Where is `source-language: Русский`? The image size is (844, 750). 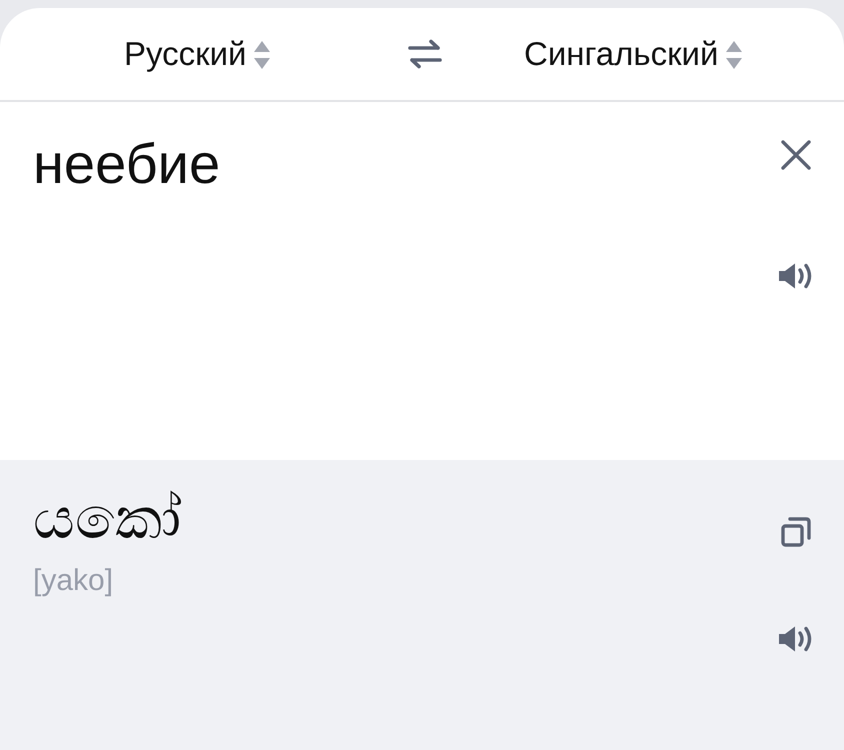
source-language: Русский is located at coordinates (185, 54).